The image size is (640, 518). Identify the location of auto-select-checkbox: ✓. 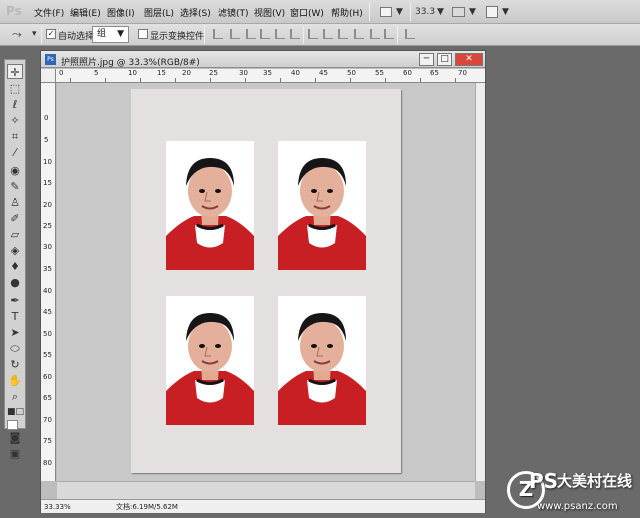
(51, 34).